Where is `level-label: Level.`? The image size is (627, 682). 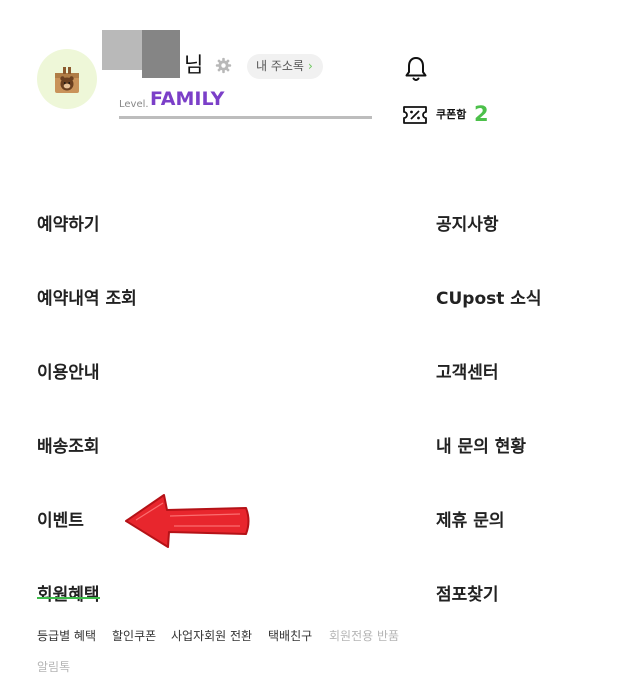
level-label: Level. is located at coordinates (134, 104).